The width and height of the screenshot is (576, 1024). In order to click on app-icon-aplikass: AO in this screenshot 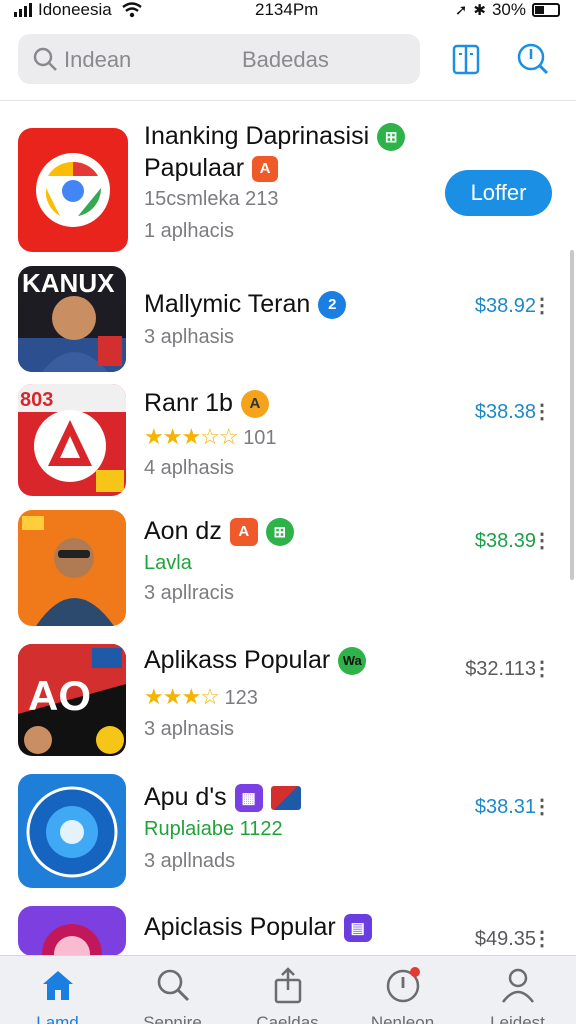, I will do `click(72, 700)`.